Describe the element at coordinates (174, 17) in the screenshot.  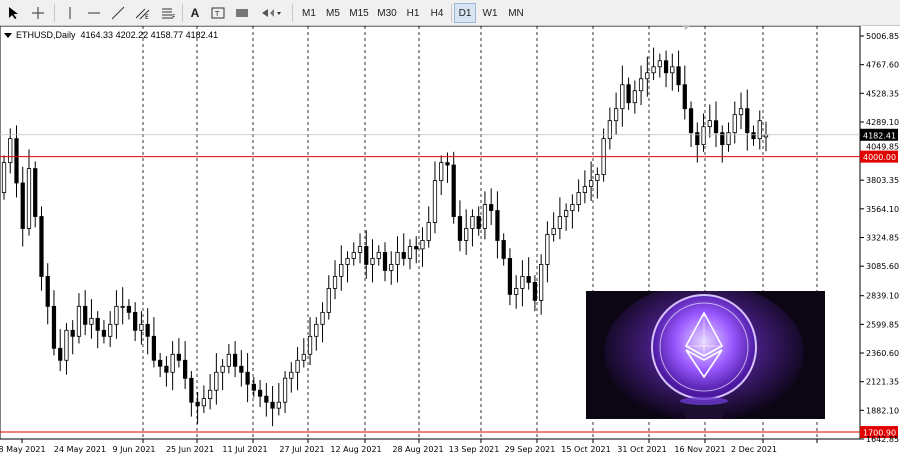
I see `svg-text: F` at that location.